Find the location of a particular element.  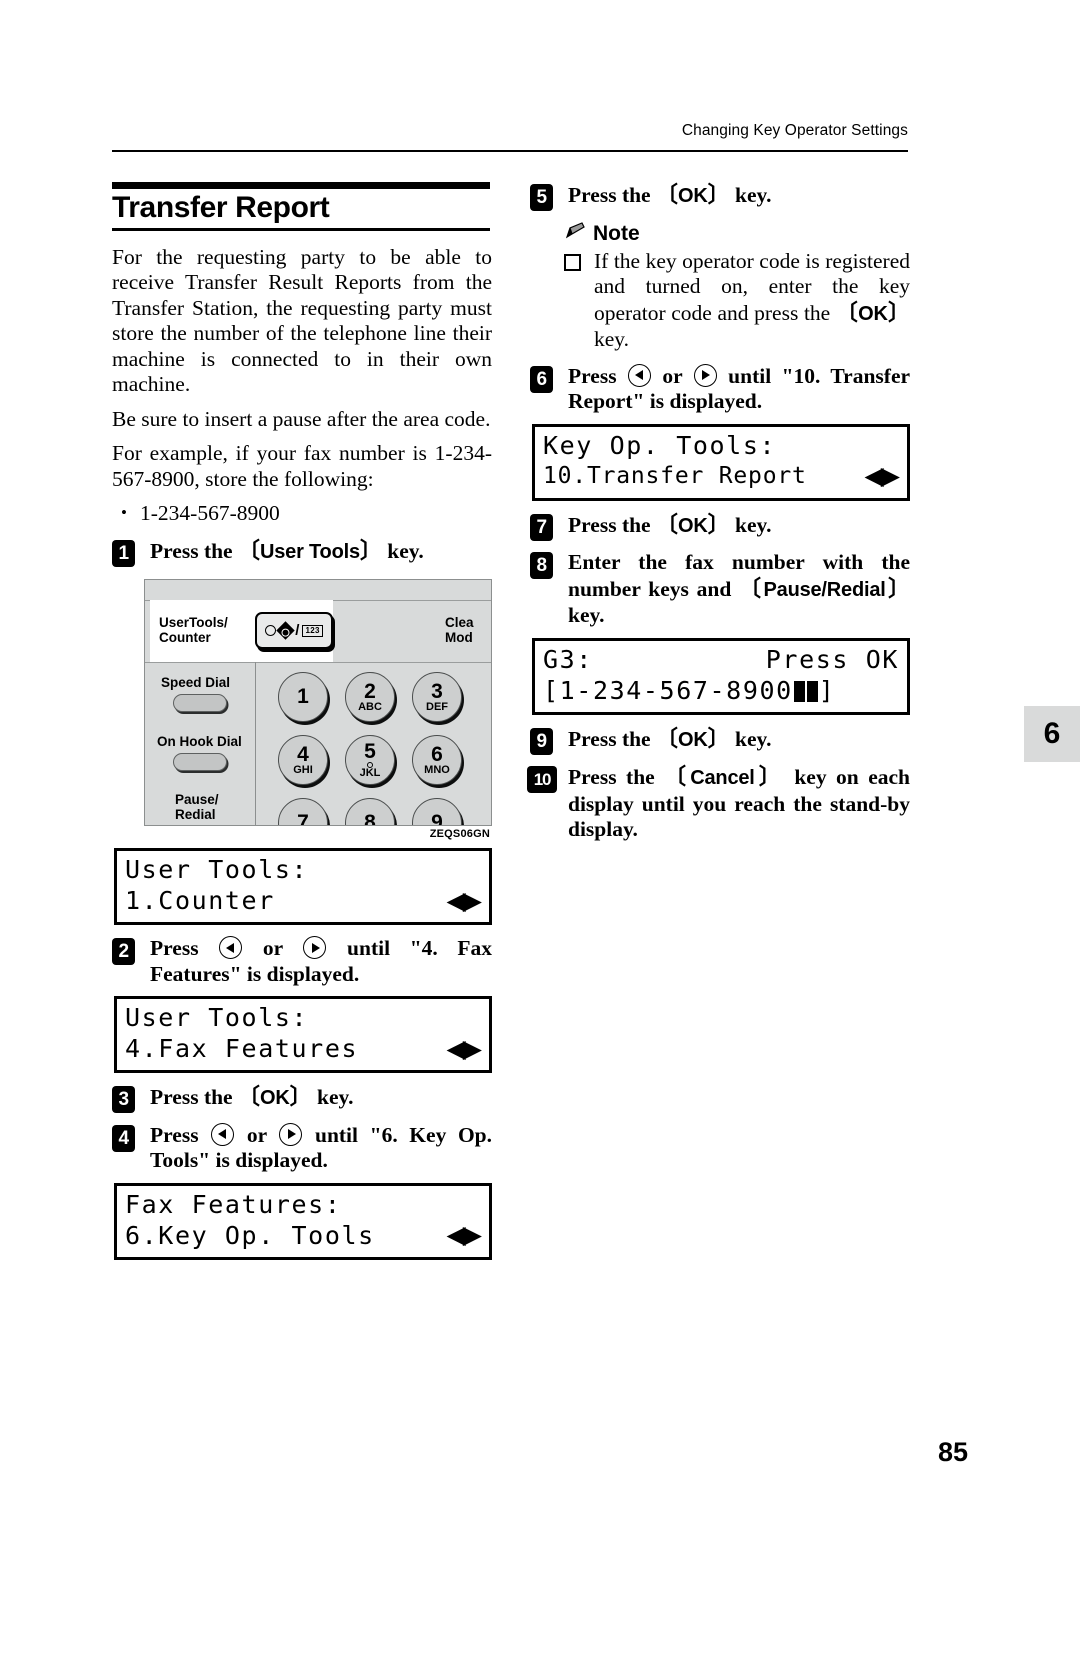

step-5-tail: key. is located at coordinates (753, 195).